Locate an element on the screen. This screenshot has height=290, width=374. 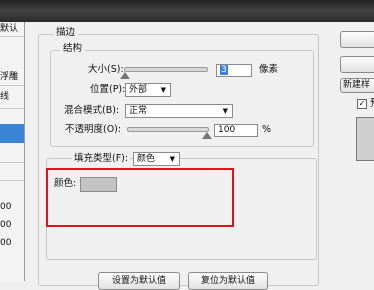
ok-button is located at coordinates (357, 39).